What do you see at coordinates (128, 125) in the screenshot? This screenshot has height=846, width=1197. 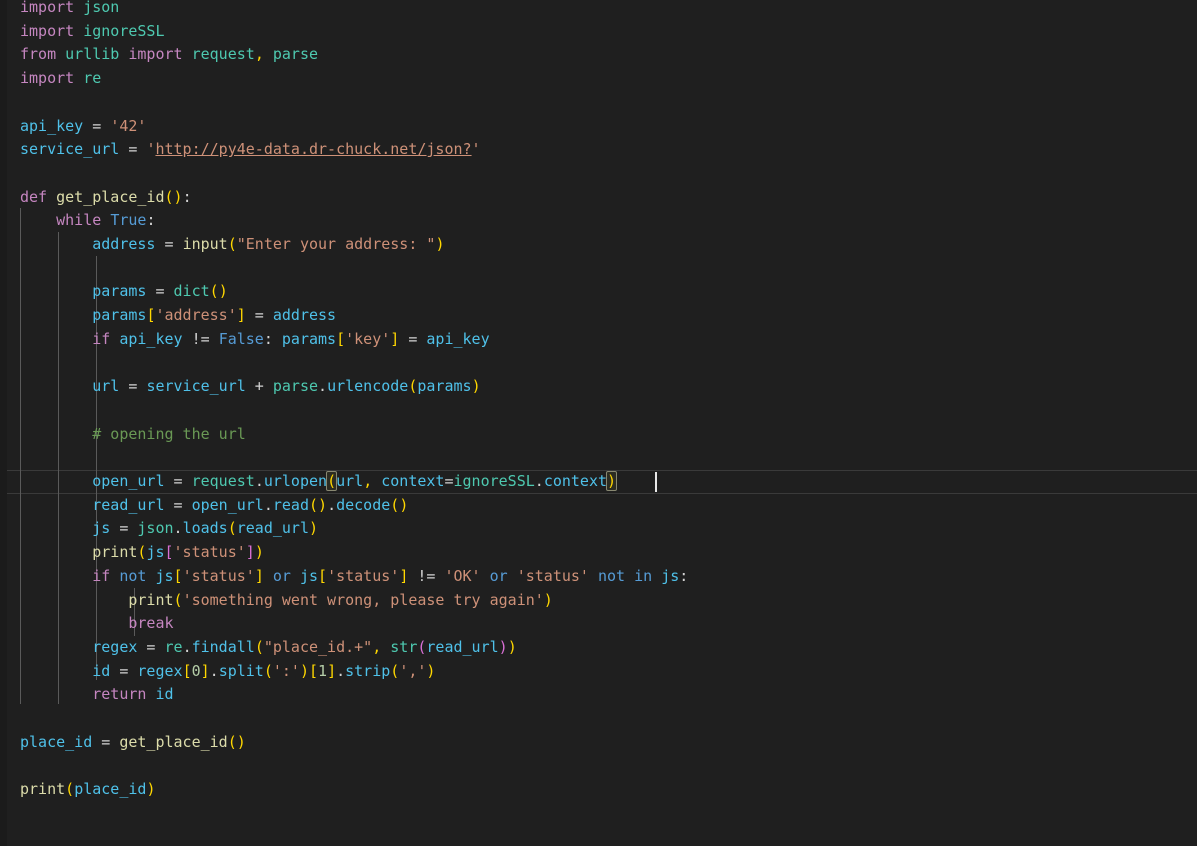 I see `token-string: '42'` at bounding box center [128, 125].